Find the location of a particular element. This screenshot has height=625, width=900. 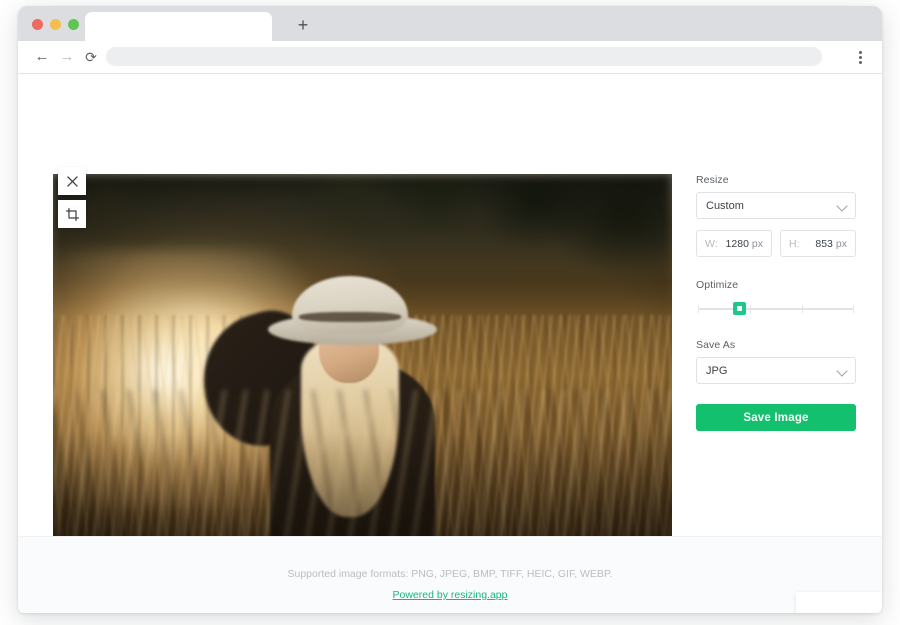

height-unit: px is located at coordinates (841, 243).